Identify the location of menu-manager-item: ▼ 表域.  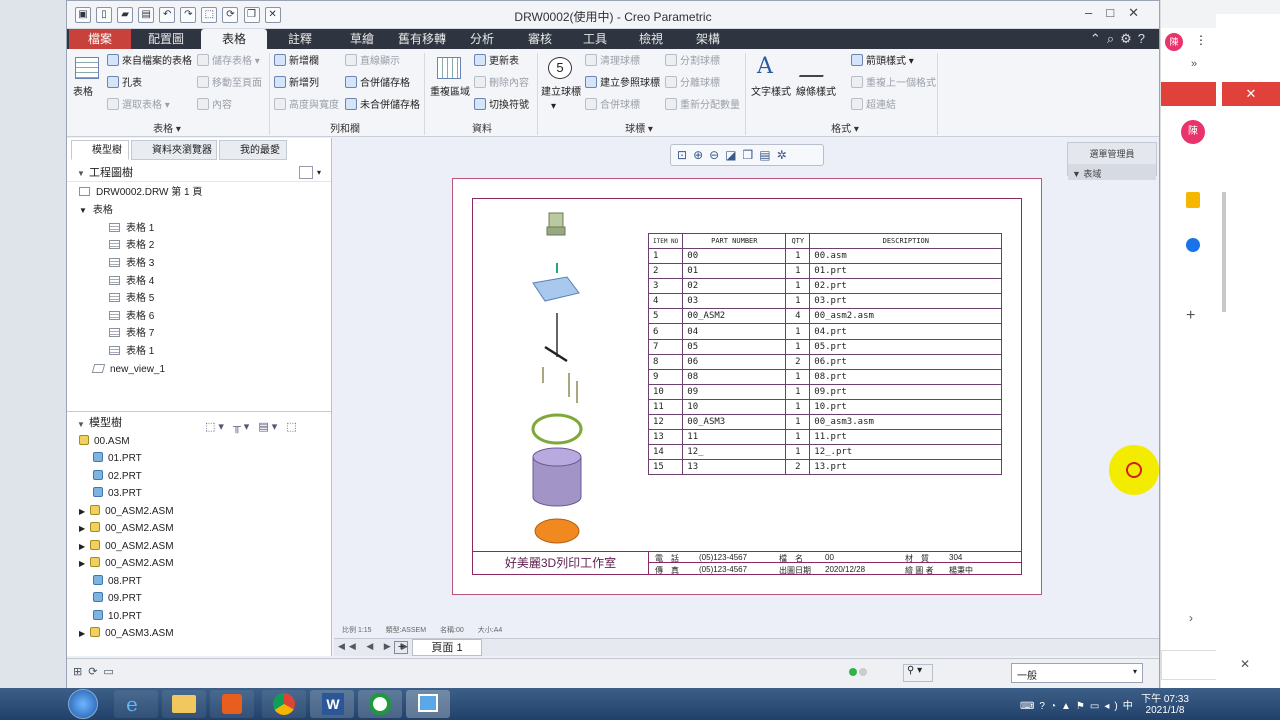
(1112, 172).